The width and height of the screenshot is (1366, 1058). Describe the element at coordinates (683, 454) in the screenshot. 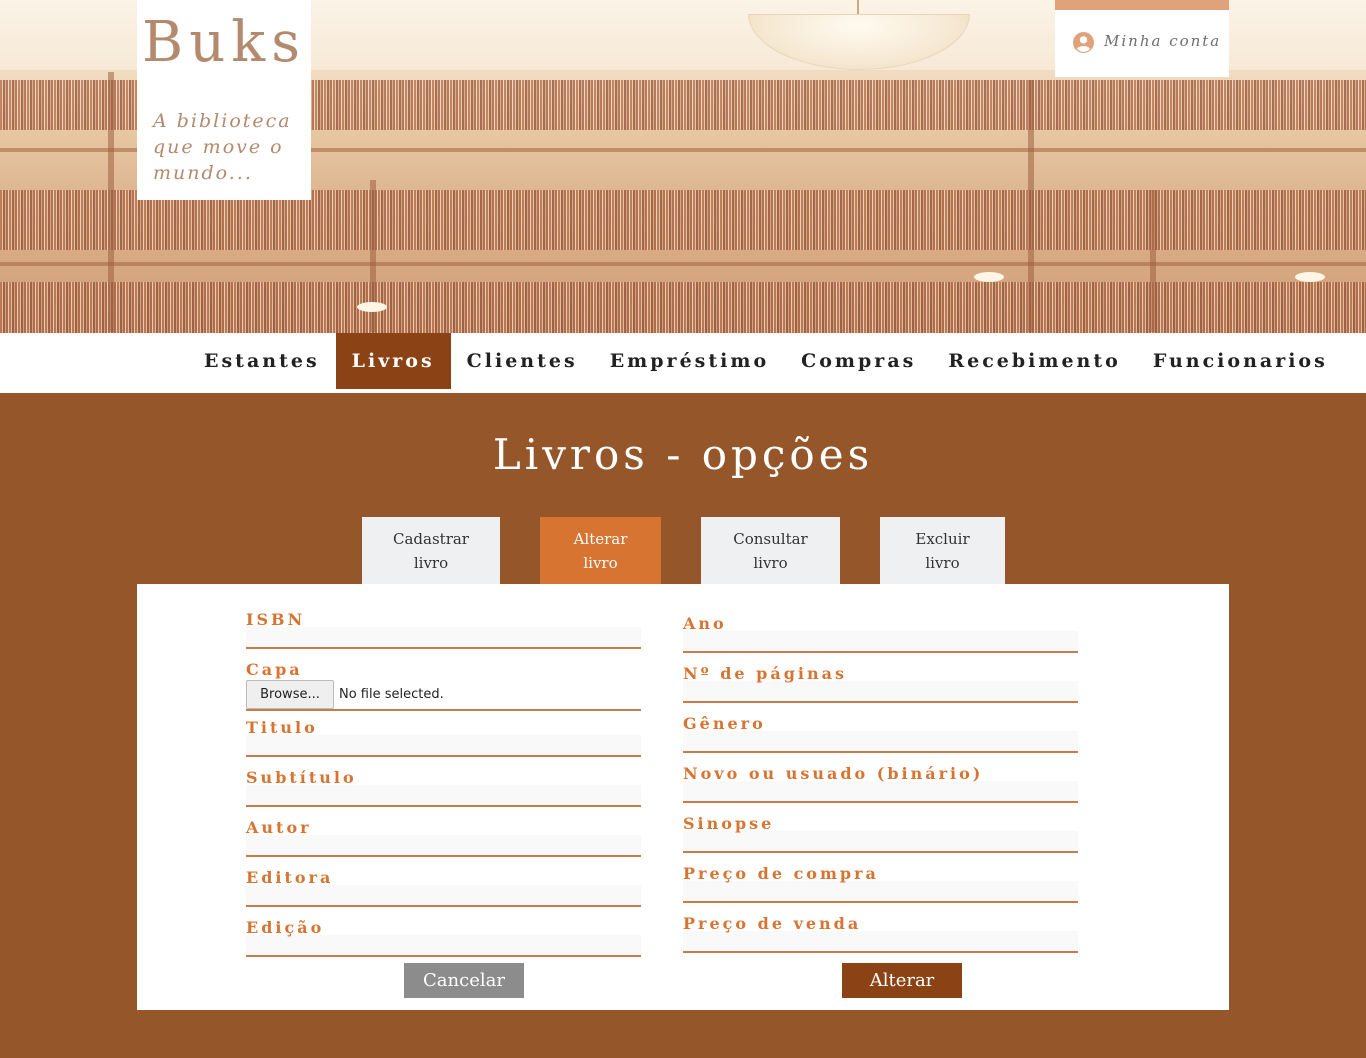

I see `page-title: Livros - opções` at that location.